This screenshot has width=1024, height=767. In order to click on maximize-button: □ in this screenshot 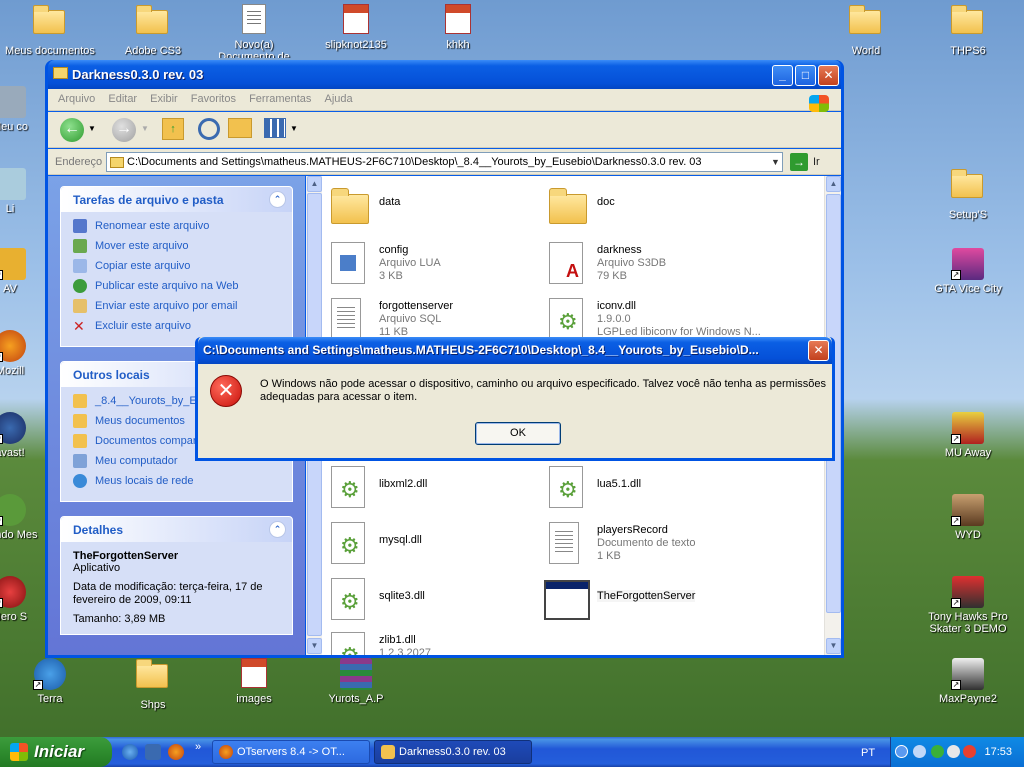, I will do `click(805, 75)`.